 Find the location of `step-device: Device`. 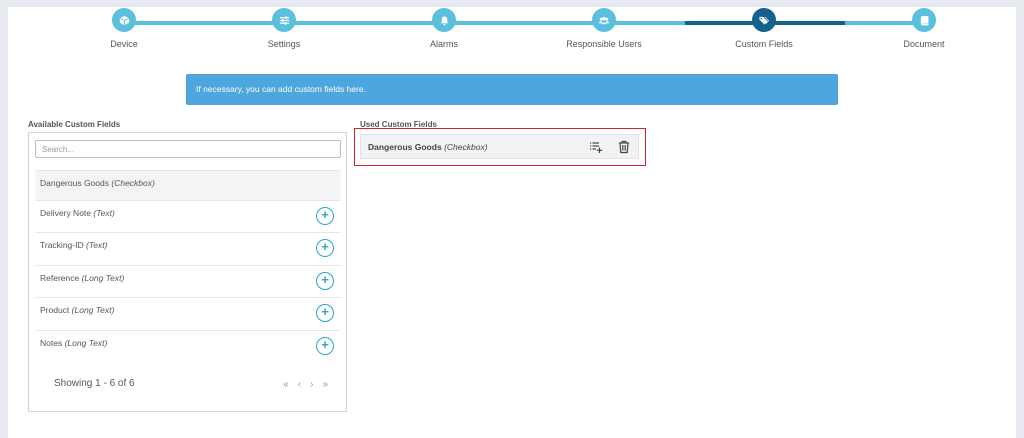

step-device: Device is located at coordinates (124, 28).